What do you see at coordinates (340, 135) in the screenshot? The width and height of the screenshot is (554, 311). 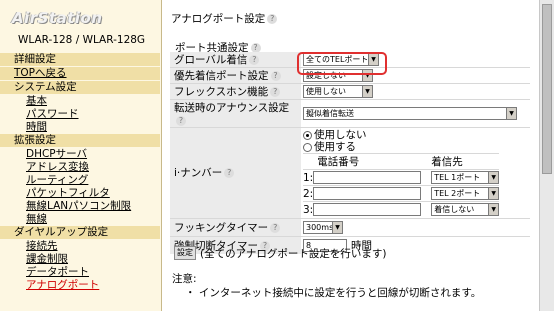 I see `inumber-off-label: 使用しない` at bounding box center [340, 135].